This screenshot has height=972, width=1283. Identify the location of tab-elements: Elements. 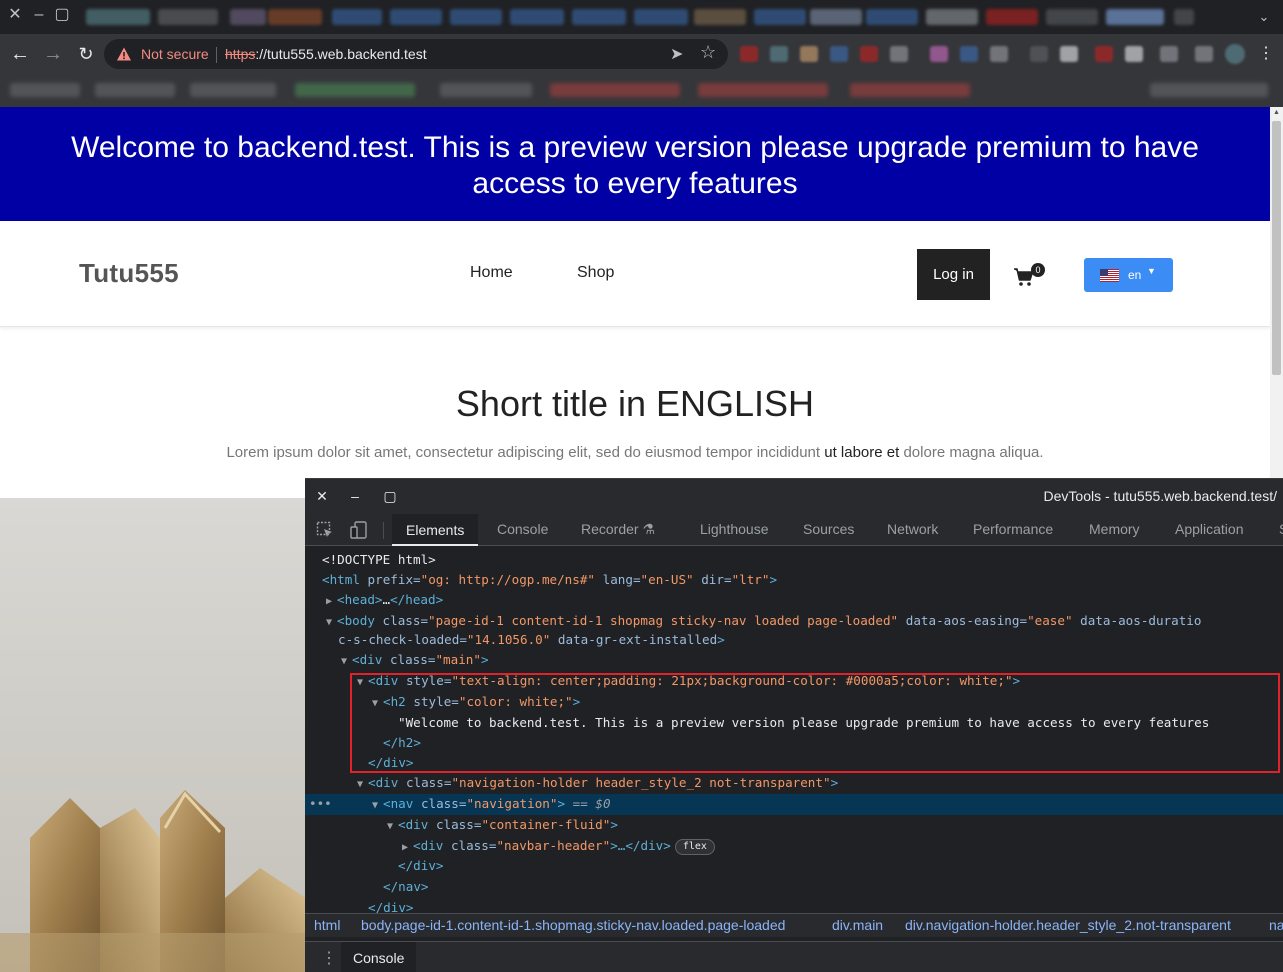
(435, 530).